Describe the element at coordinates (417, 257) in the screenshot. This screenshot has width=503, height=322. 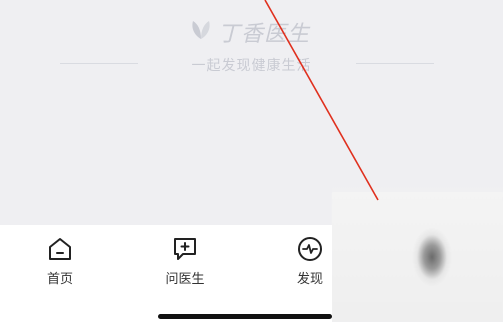
I see `blurred-overlay` at that location.